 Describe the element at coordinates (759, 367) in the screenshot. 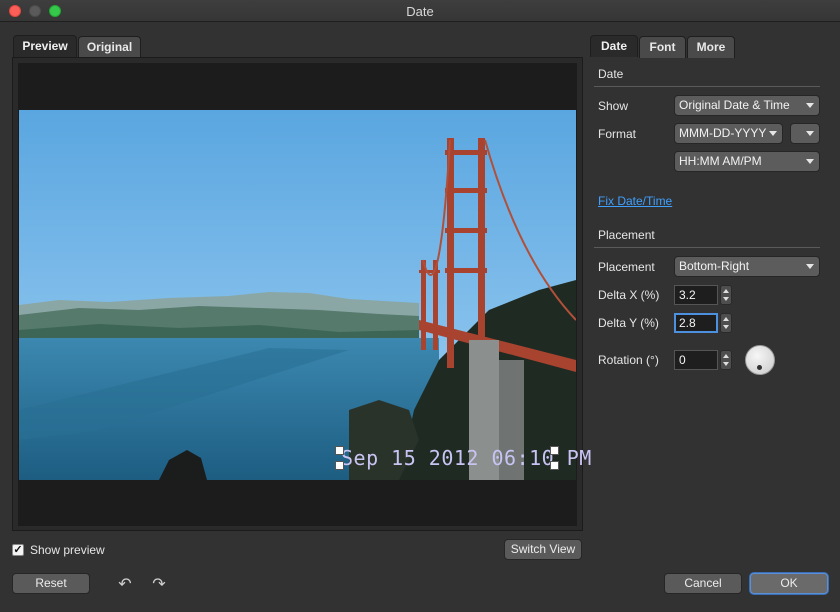

I see `dial-indicator` at that location.